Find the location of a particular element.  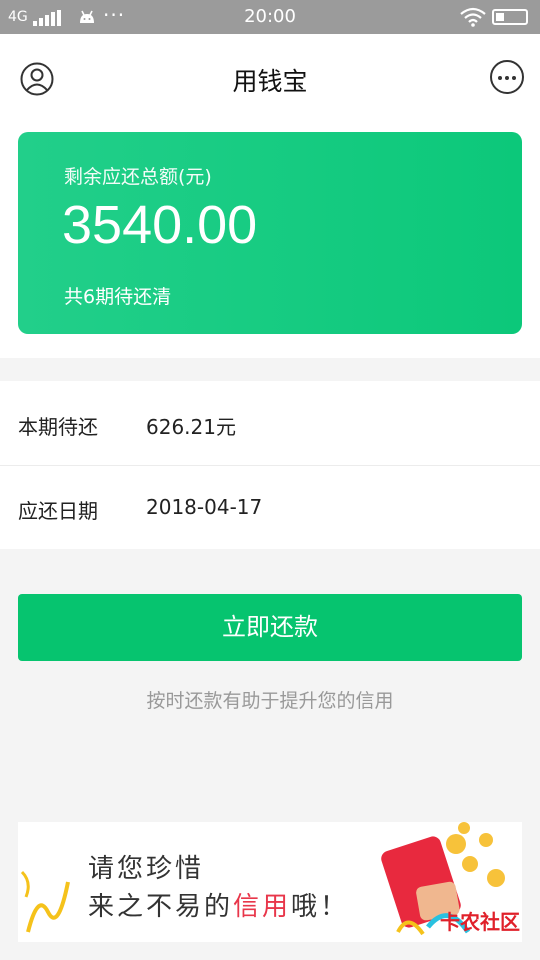

current-due-value: 626.21元 is located at coordinates (191, 427).